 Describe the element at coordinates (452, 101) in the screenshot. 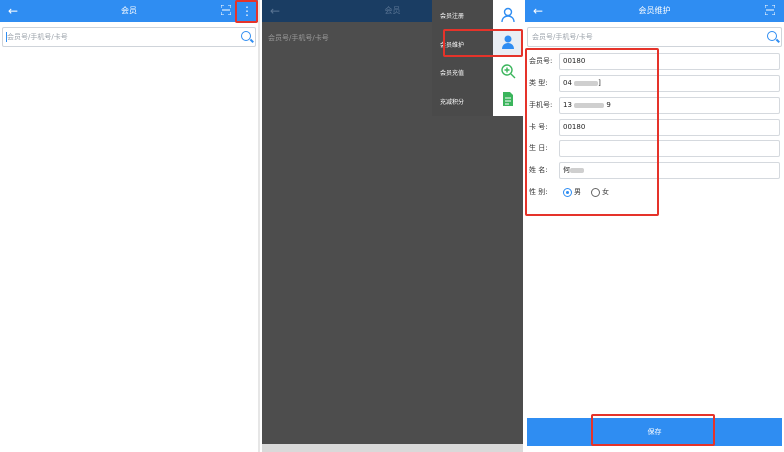

I see `menu-item-points: 充减积分` at that location.